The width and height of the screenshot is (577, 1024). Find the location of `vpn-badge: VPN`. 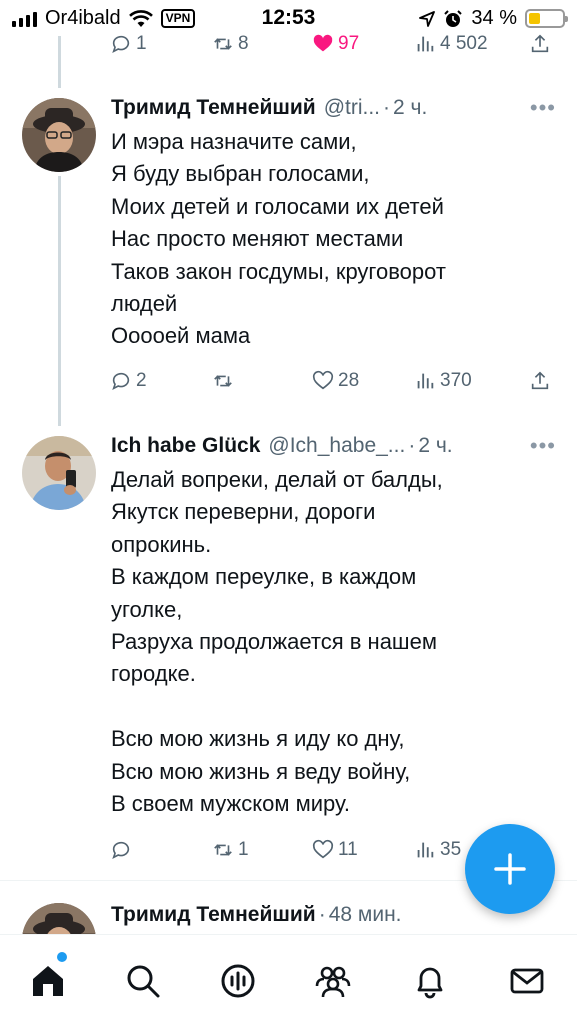

vpn-badge: VPN is located at coordinates (178, 18).